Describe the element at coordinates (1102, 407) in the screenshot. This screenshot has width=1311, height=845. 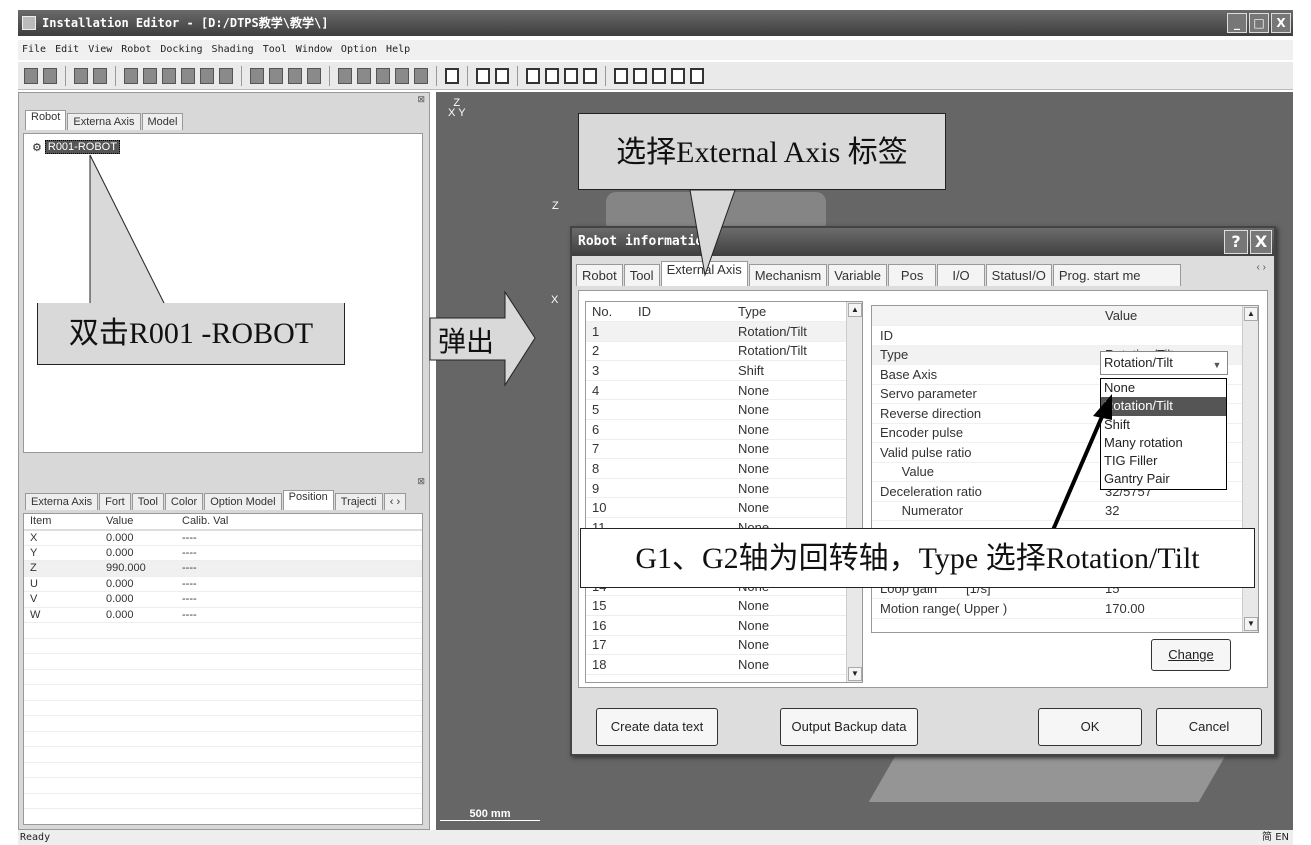
I see `annotation-arrowhead-icon` at that location.